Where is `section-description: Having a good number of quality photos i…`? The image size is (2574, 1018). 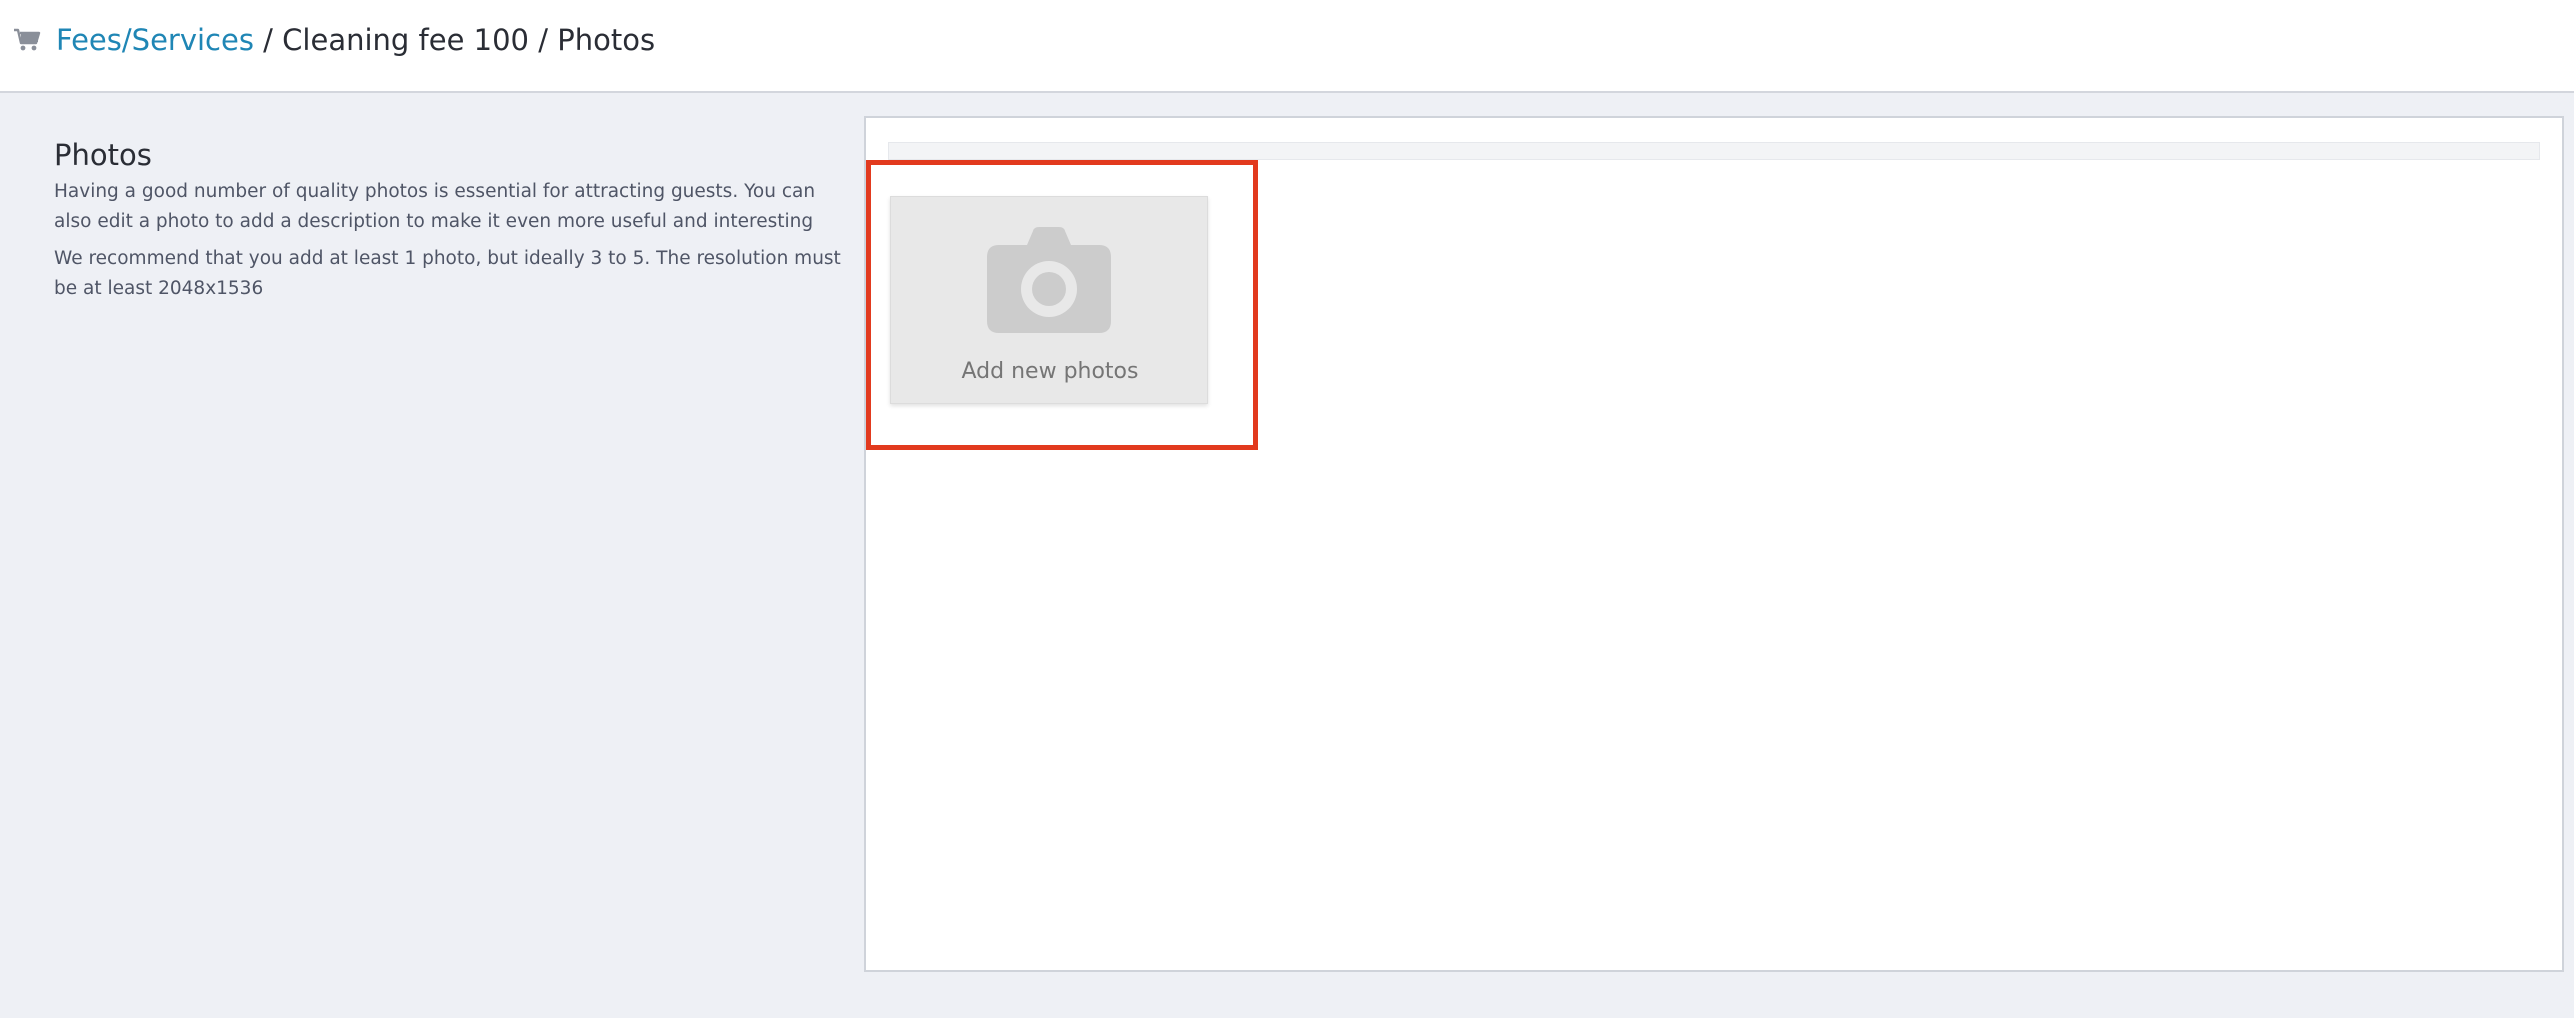 section-description: Having a good number of quality photos i… is located at coordinates (435, 206).